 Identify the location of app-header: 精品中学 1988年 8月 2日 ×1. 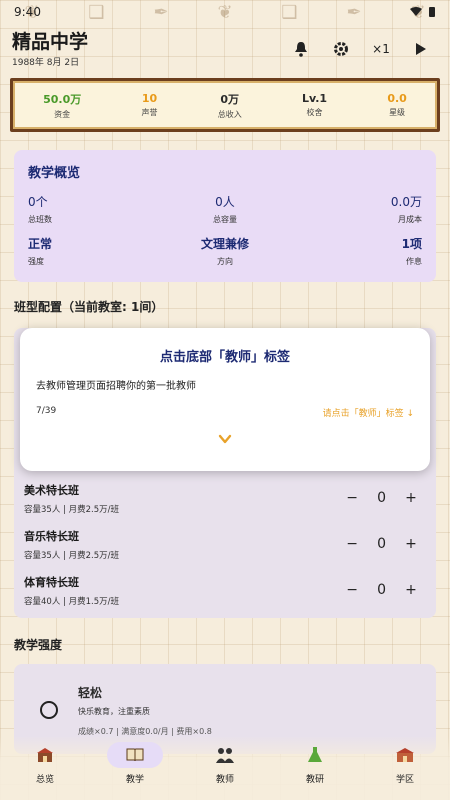
(225, 50).